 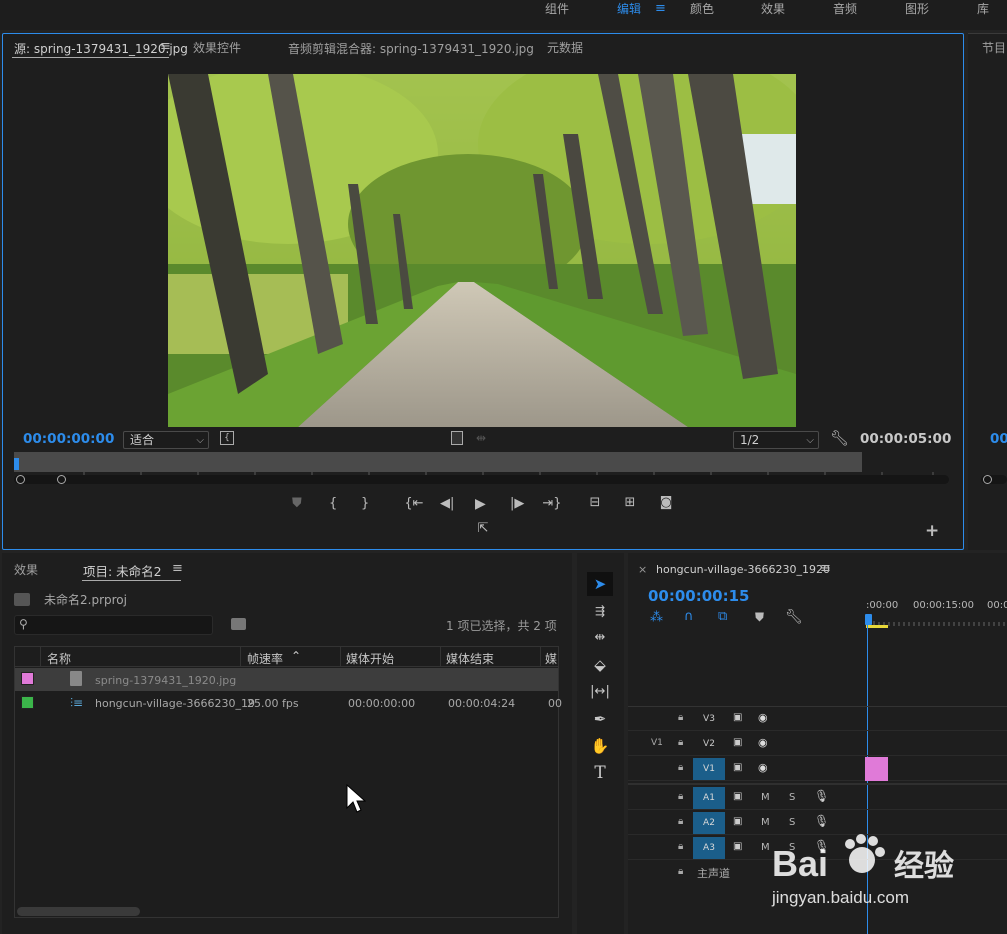 What do you see at coordinates (165, 680) in the screenshot?
I see `clip-name: spring-1379431_1920.jpg` at bounding box center [165, 680].